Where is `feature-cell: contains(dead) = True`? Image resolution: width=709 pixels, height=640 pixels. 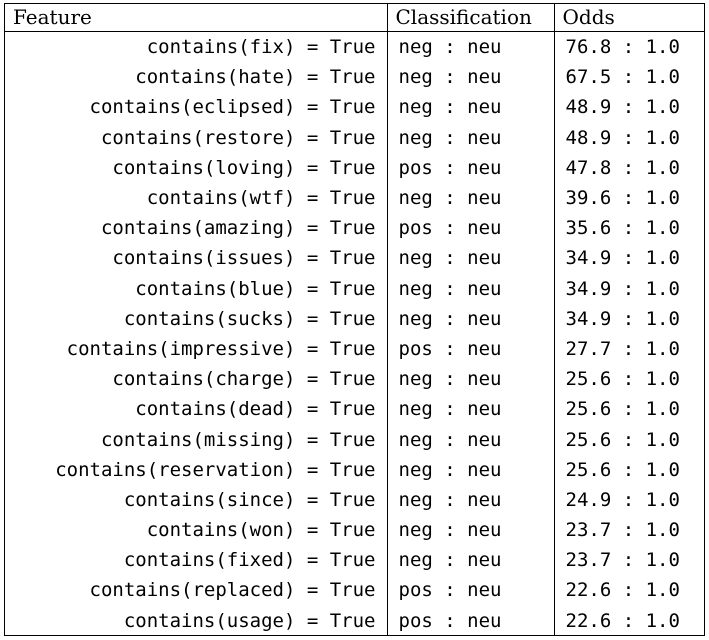 feature-cell: contains(dead) = True is located at coordinates (196, 409).